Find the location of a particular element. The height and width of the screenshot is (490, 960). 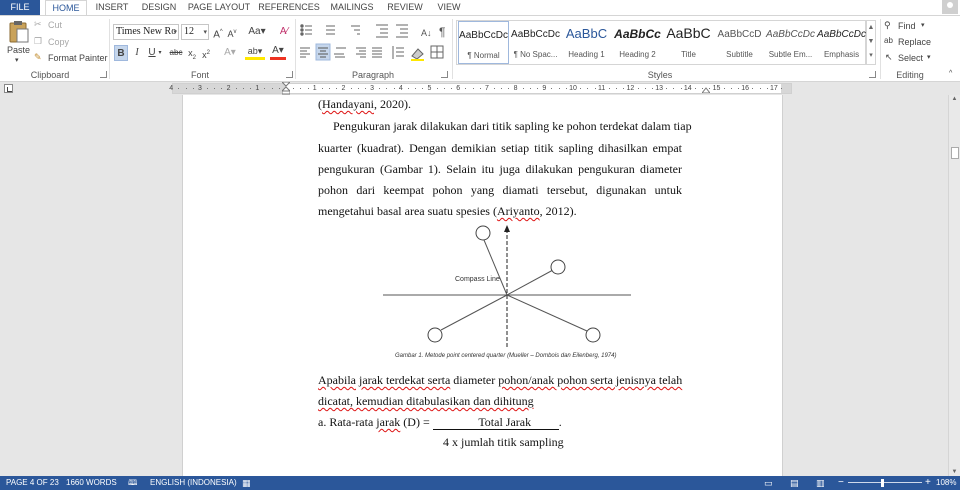

tab-insert: INSERT is located at coordinates (112, 7).